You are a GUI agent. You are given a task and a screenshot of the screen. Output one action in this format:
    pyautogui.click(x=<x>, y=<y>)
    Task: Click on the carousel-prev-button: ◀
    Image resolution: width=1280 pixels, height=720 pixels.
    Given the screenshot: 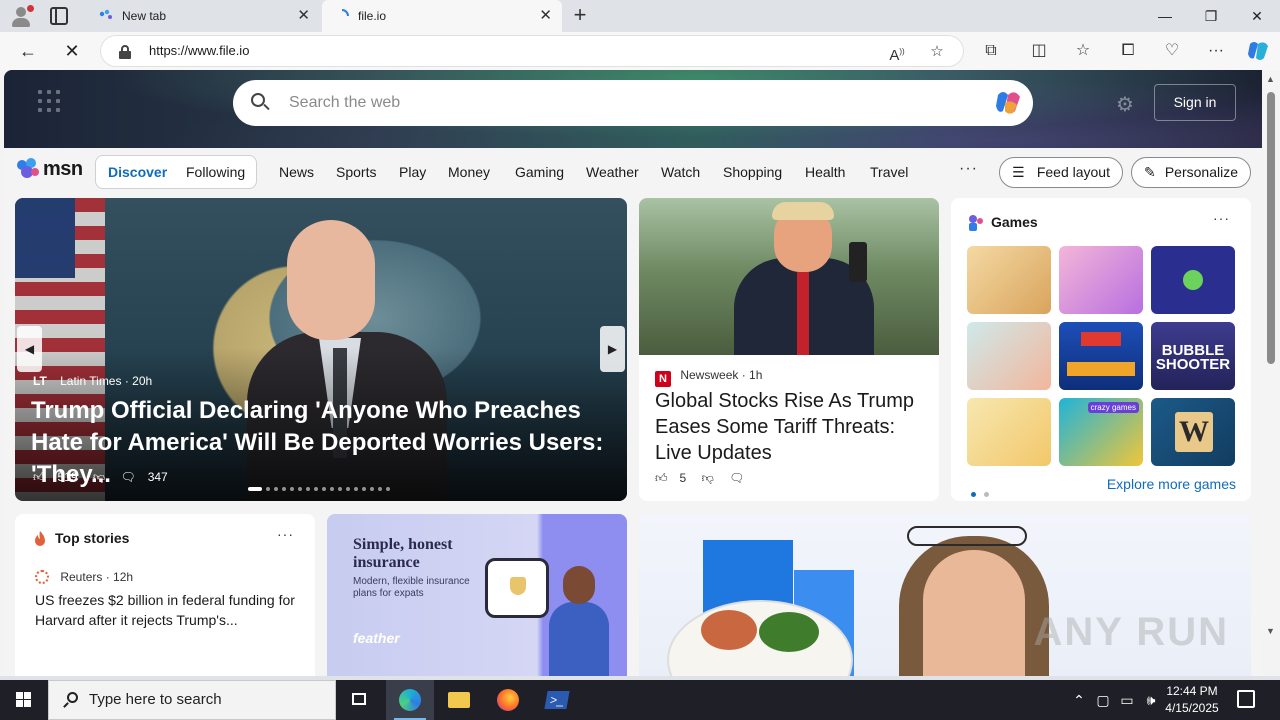 What is the action you would take?
    pyautogui.click(x=29, y=349)
    